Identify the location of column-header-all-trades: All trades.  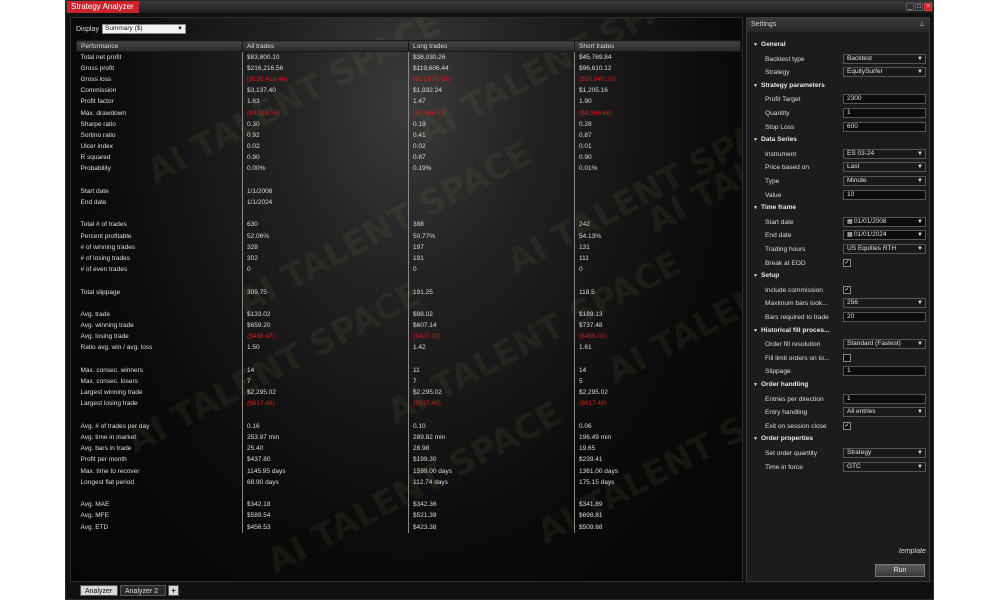
(325, 46).